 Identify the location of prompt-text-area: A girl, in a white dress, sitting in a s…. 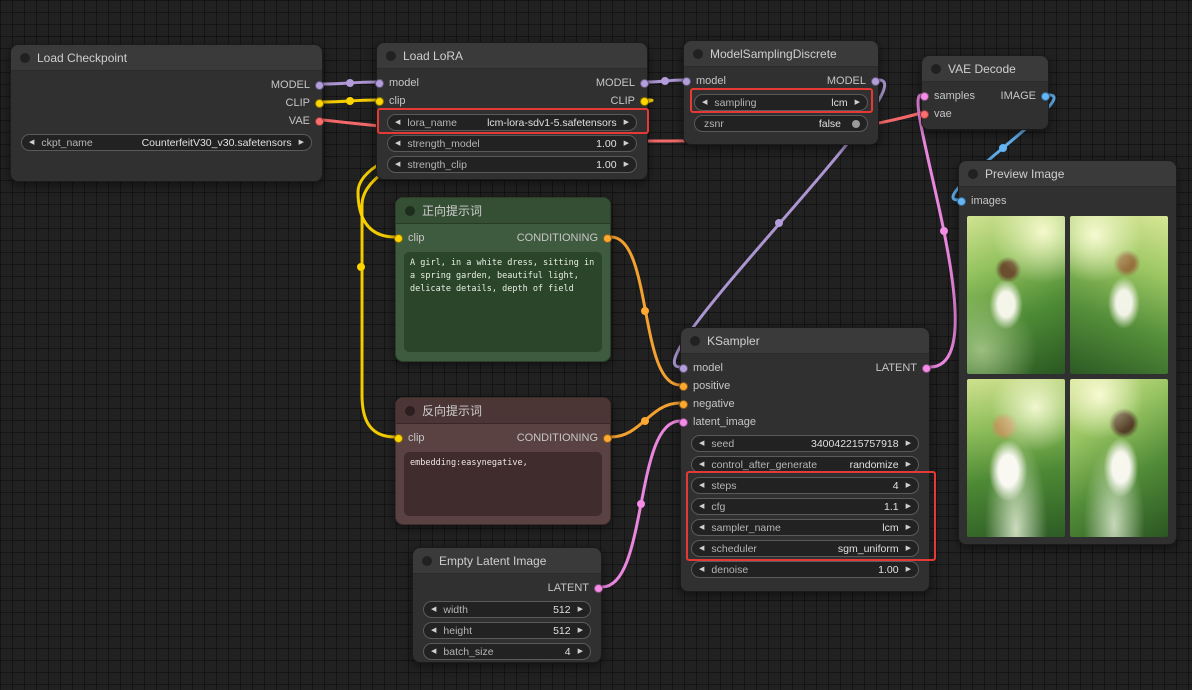
(503, 302).